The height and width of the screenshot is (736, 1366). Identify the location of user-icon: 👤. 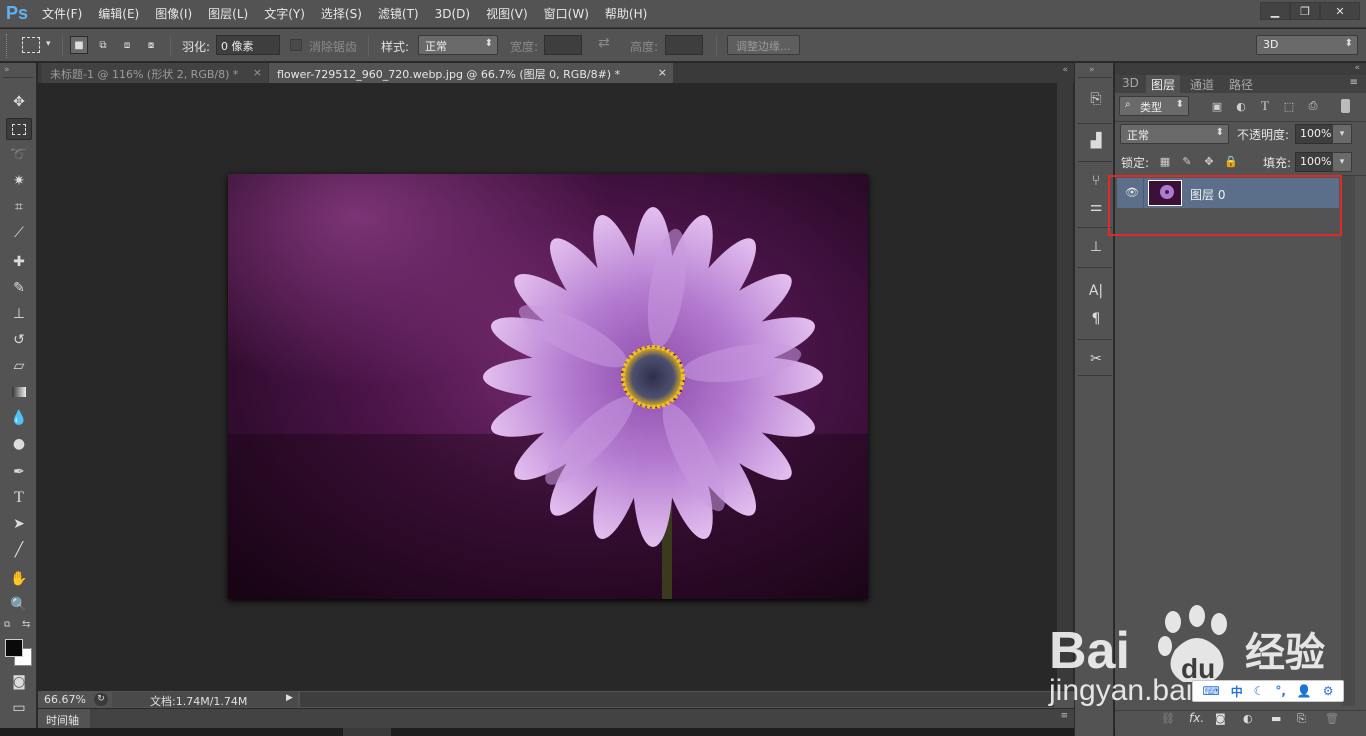
(1304, 691).